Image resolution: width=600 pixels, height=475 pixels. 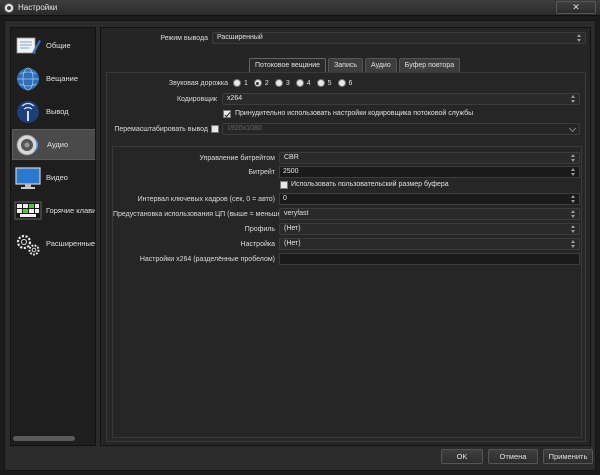 What do you see at coordinates (572, 128) in the screenshot?
I see `chevron-down-icon` at bounding box center [572, 128].